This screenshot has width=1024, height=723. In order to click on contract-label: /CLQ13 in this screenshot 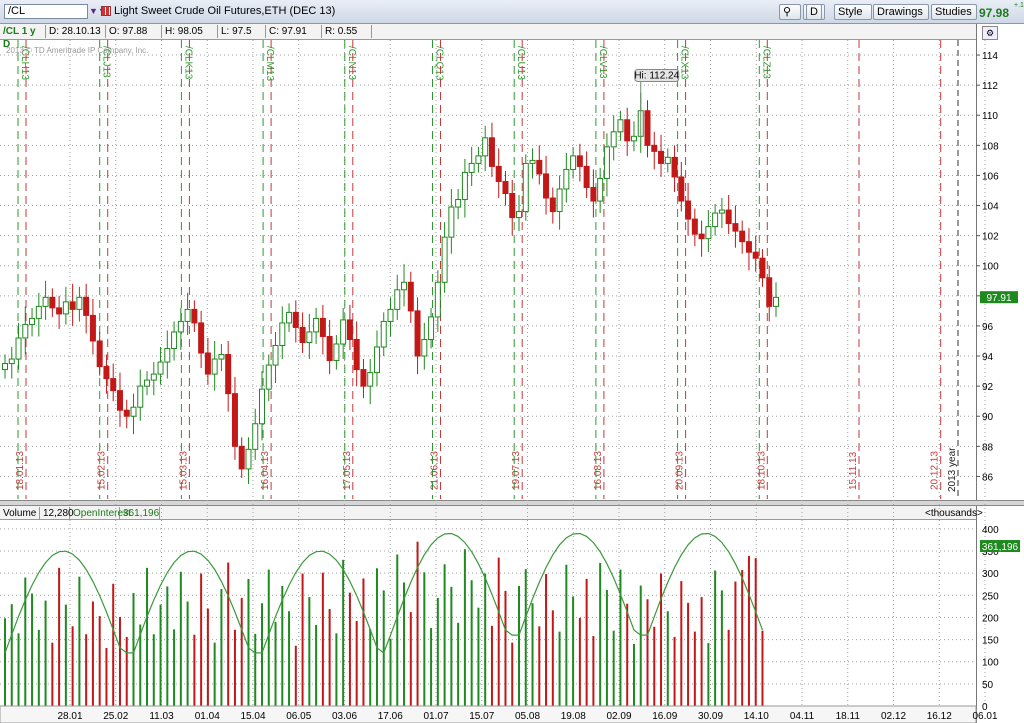, I will do `click(439, 63)`.